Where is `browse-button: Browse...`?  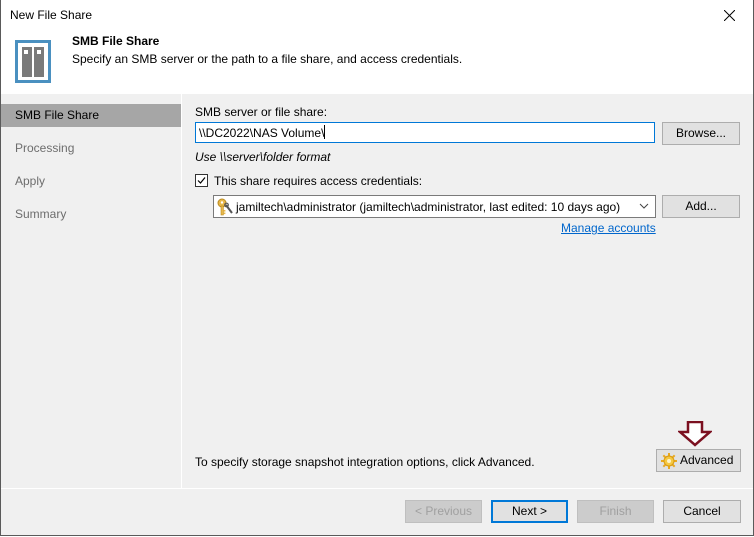
browse-button: Browse... is located at coordinates (701, 133).